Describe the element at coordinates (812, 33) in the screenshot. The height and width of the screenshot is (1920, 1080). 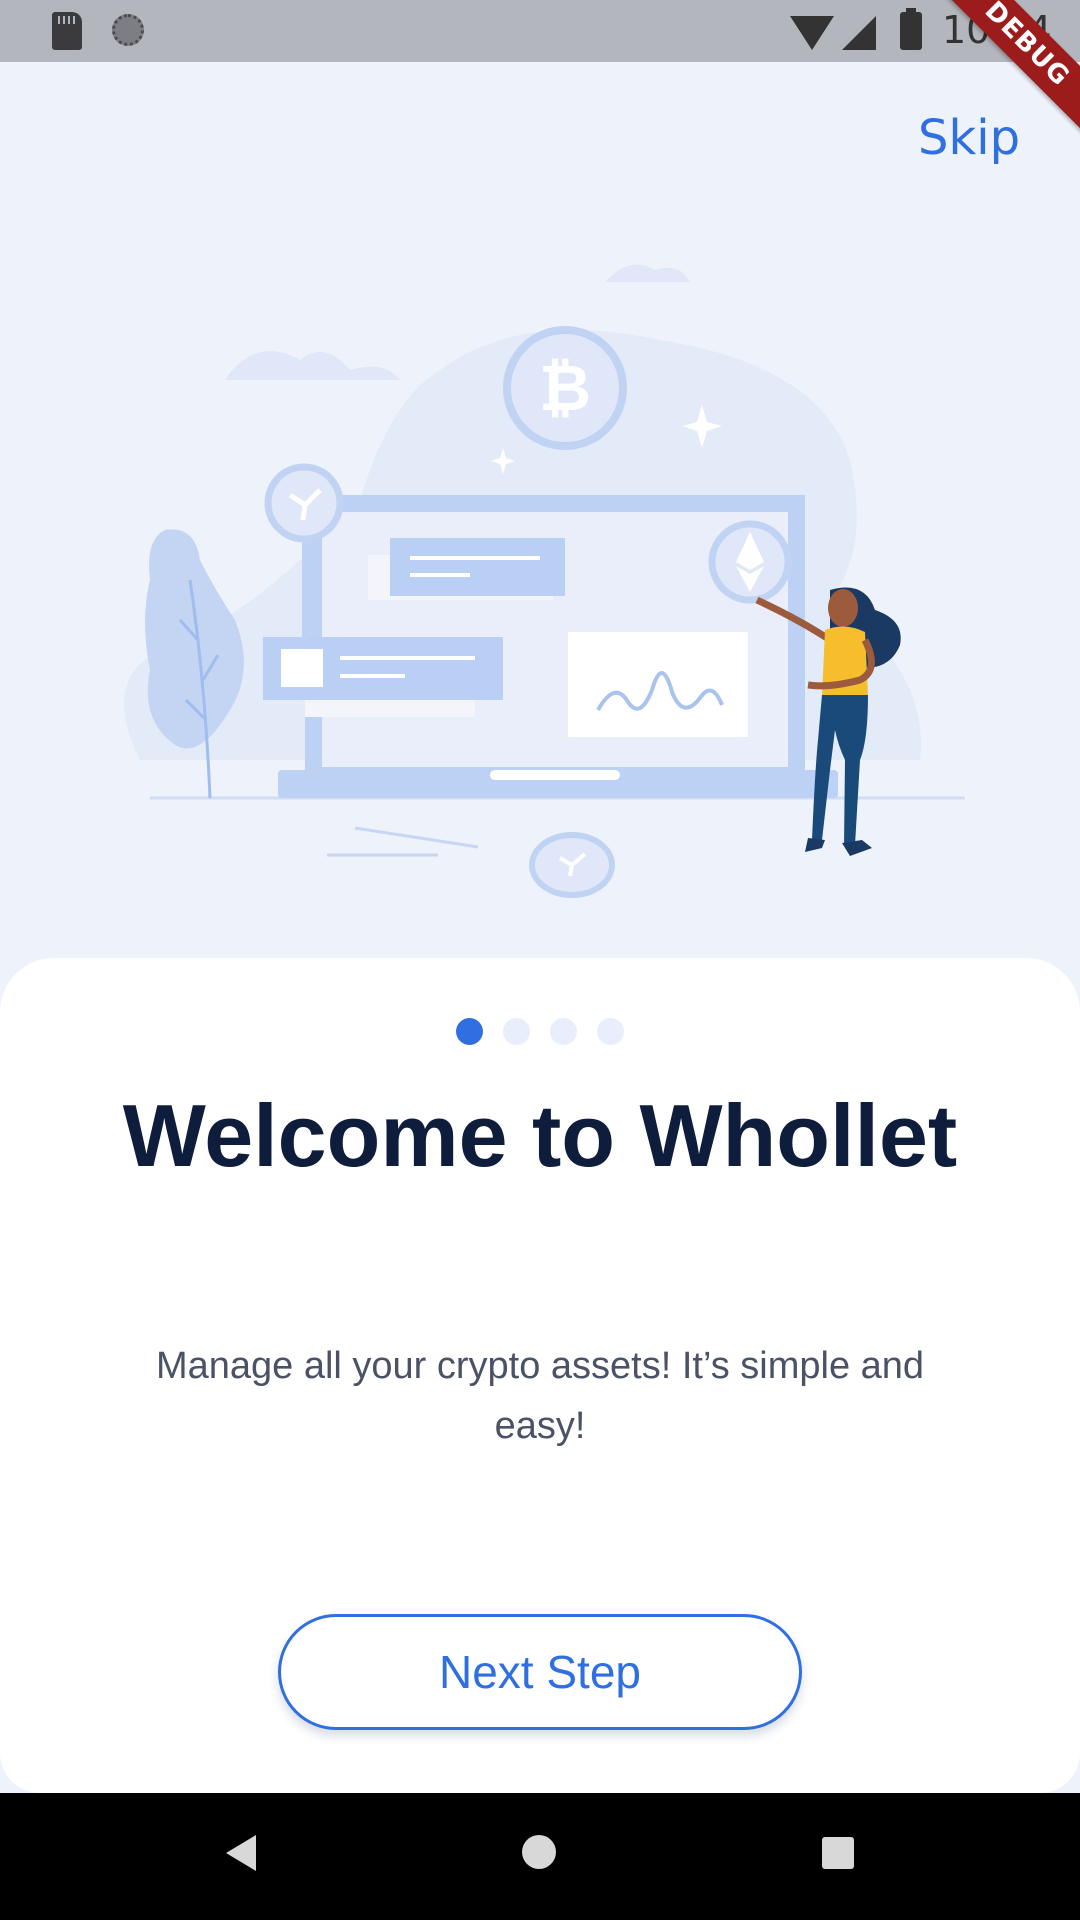
I see `wifi-icon` at that location.